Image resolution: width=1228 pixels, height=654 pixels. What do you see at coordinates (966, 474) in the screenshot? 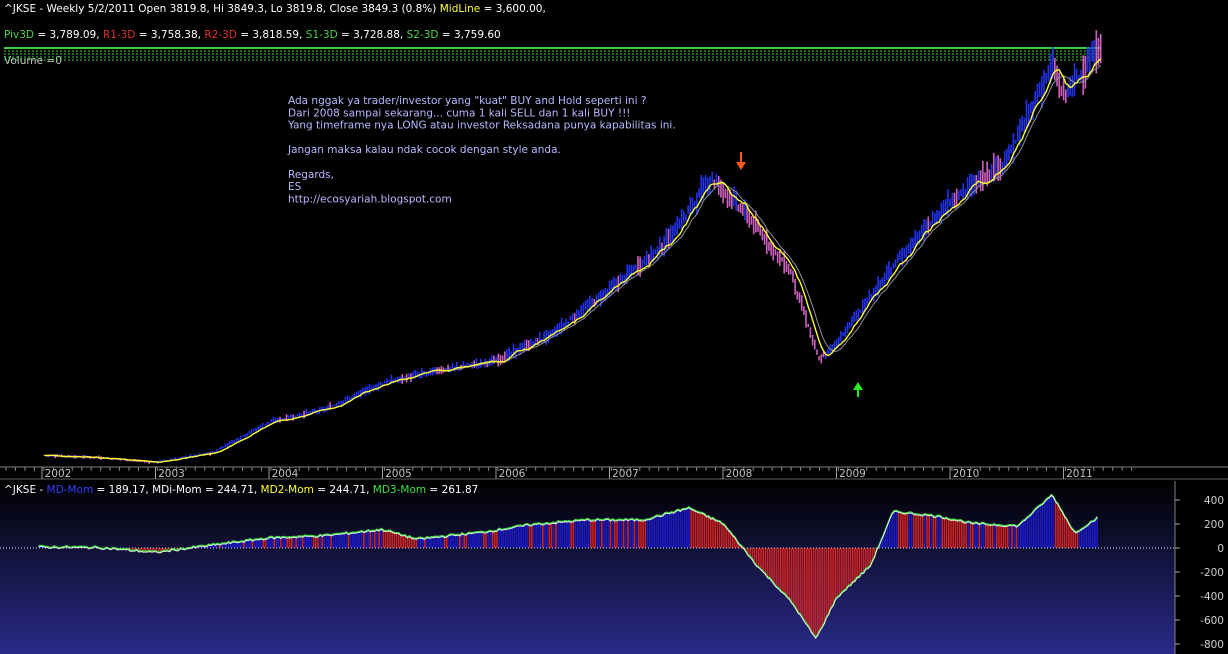
I see `x-axis-year-label: 2010` at bounding box center [966, 474].